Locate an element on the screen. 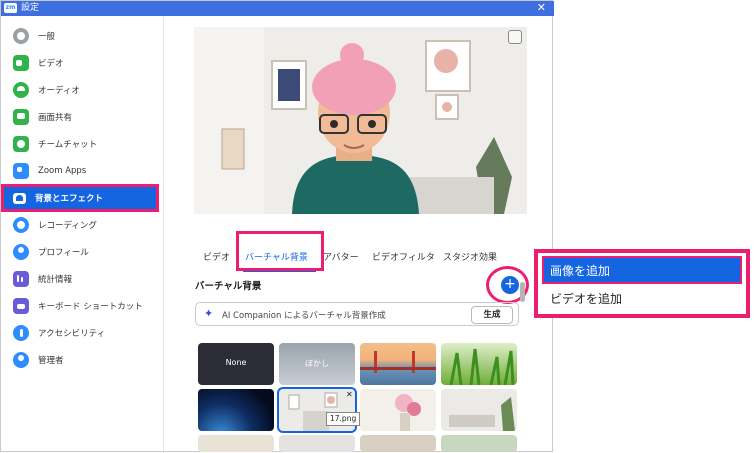 Image resolution: width=756 pixels, height=453 pixels. sidebar-item-background-effects: 背景とエフェクト is located at coordinates (80, 198).